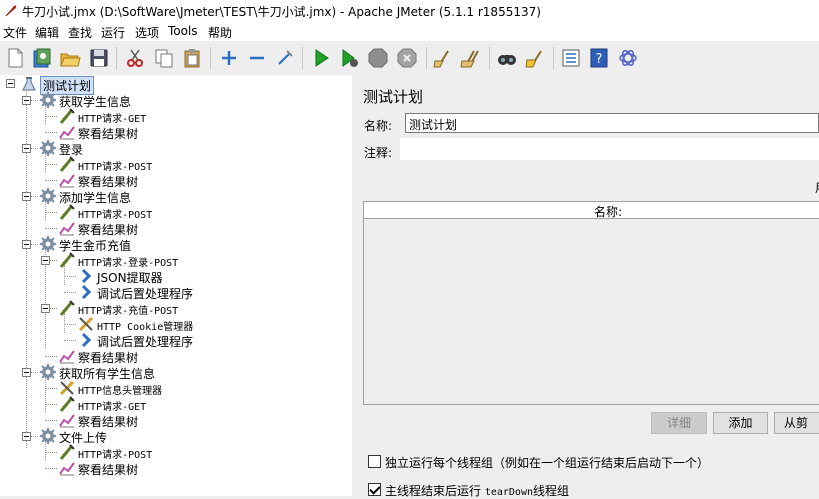 This screenshot has width=819, height=499. I want to click on menu-edit: 编辑, so click(47, 32).